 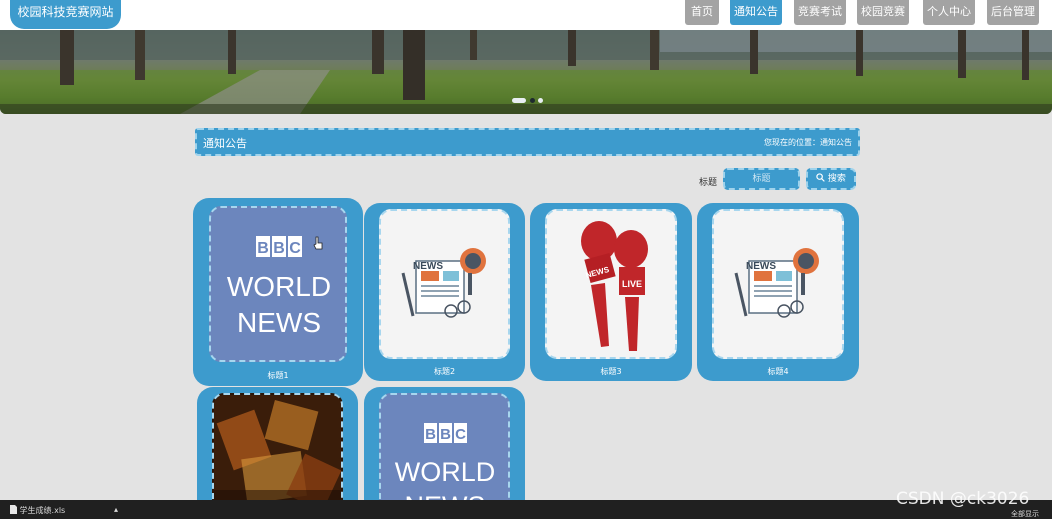 I want to click on notice-image, so click(x=277, y=455).